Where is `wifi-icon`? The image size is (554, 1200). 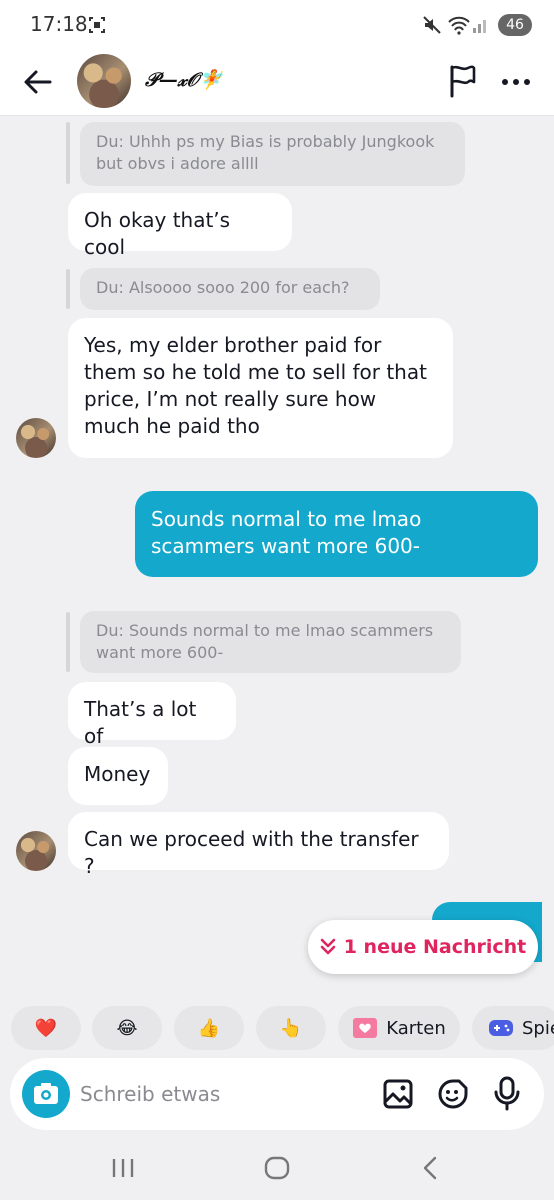
wifi-icon is located at coordinates (459, 25).